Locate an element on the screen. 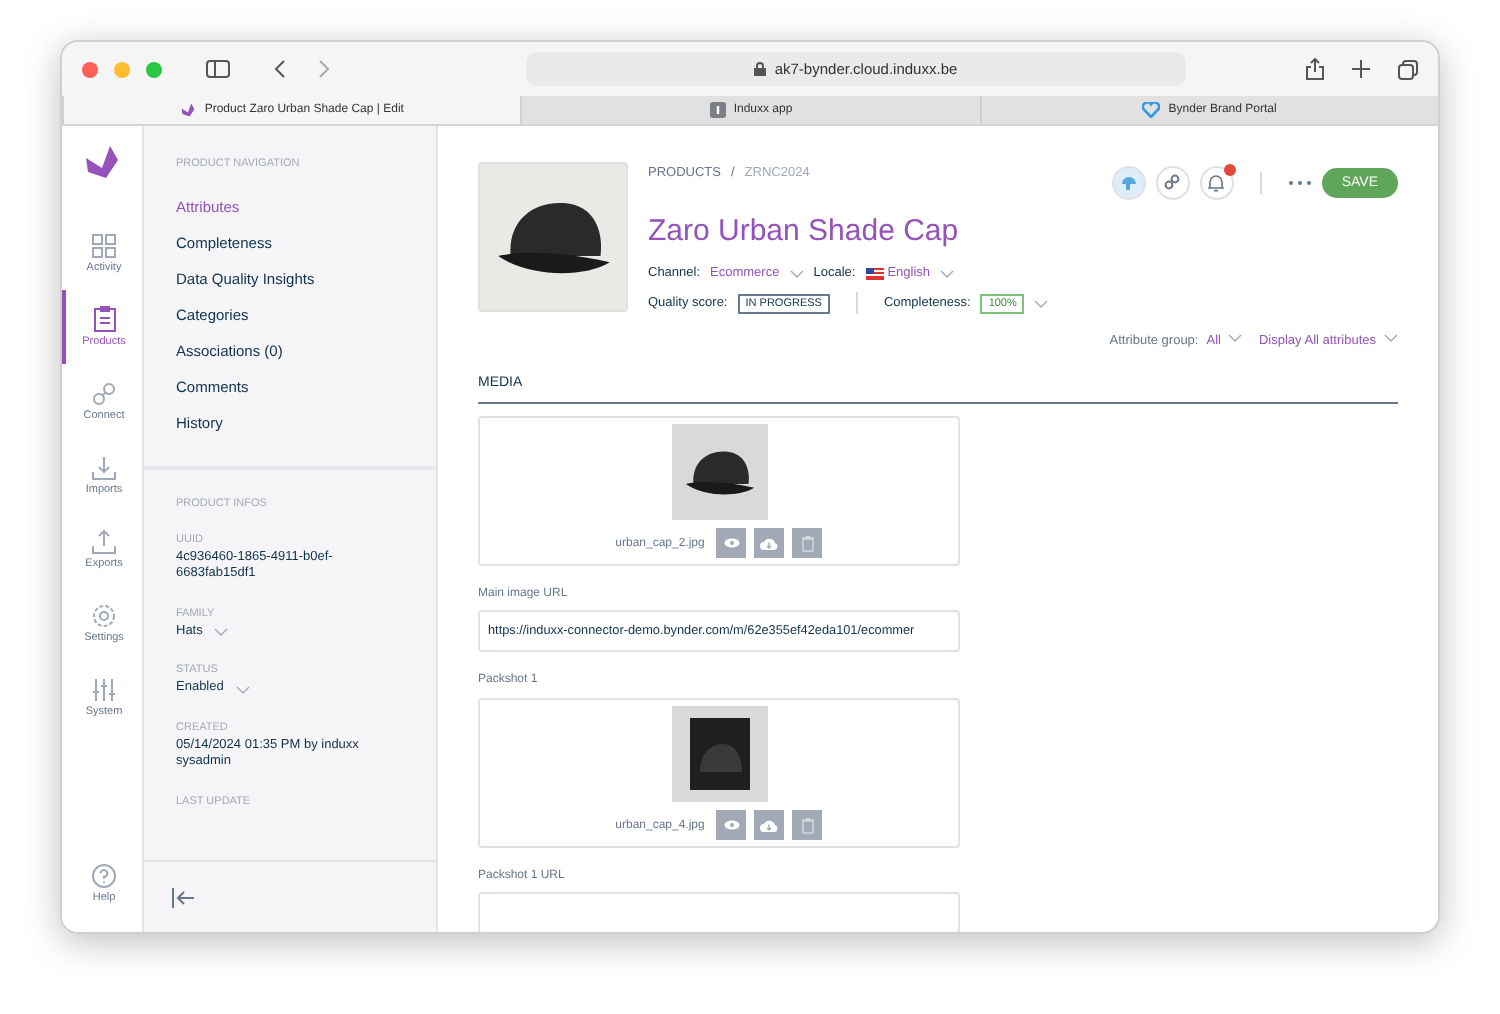  notification-button is located at coordinates (1216, 182).